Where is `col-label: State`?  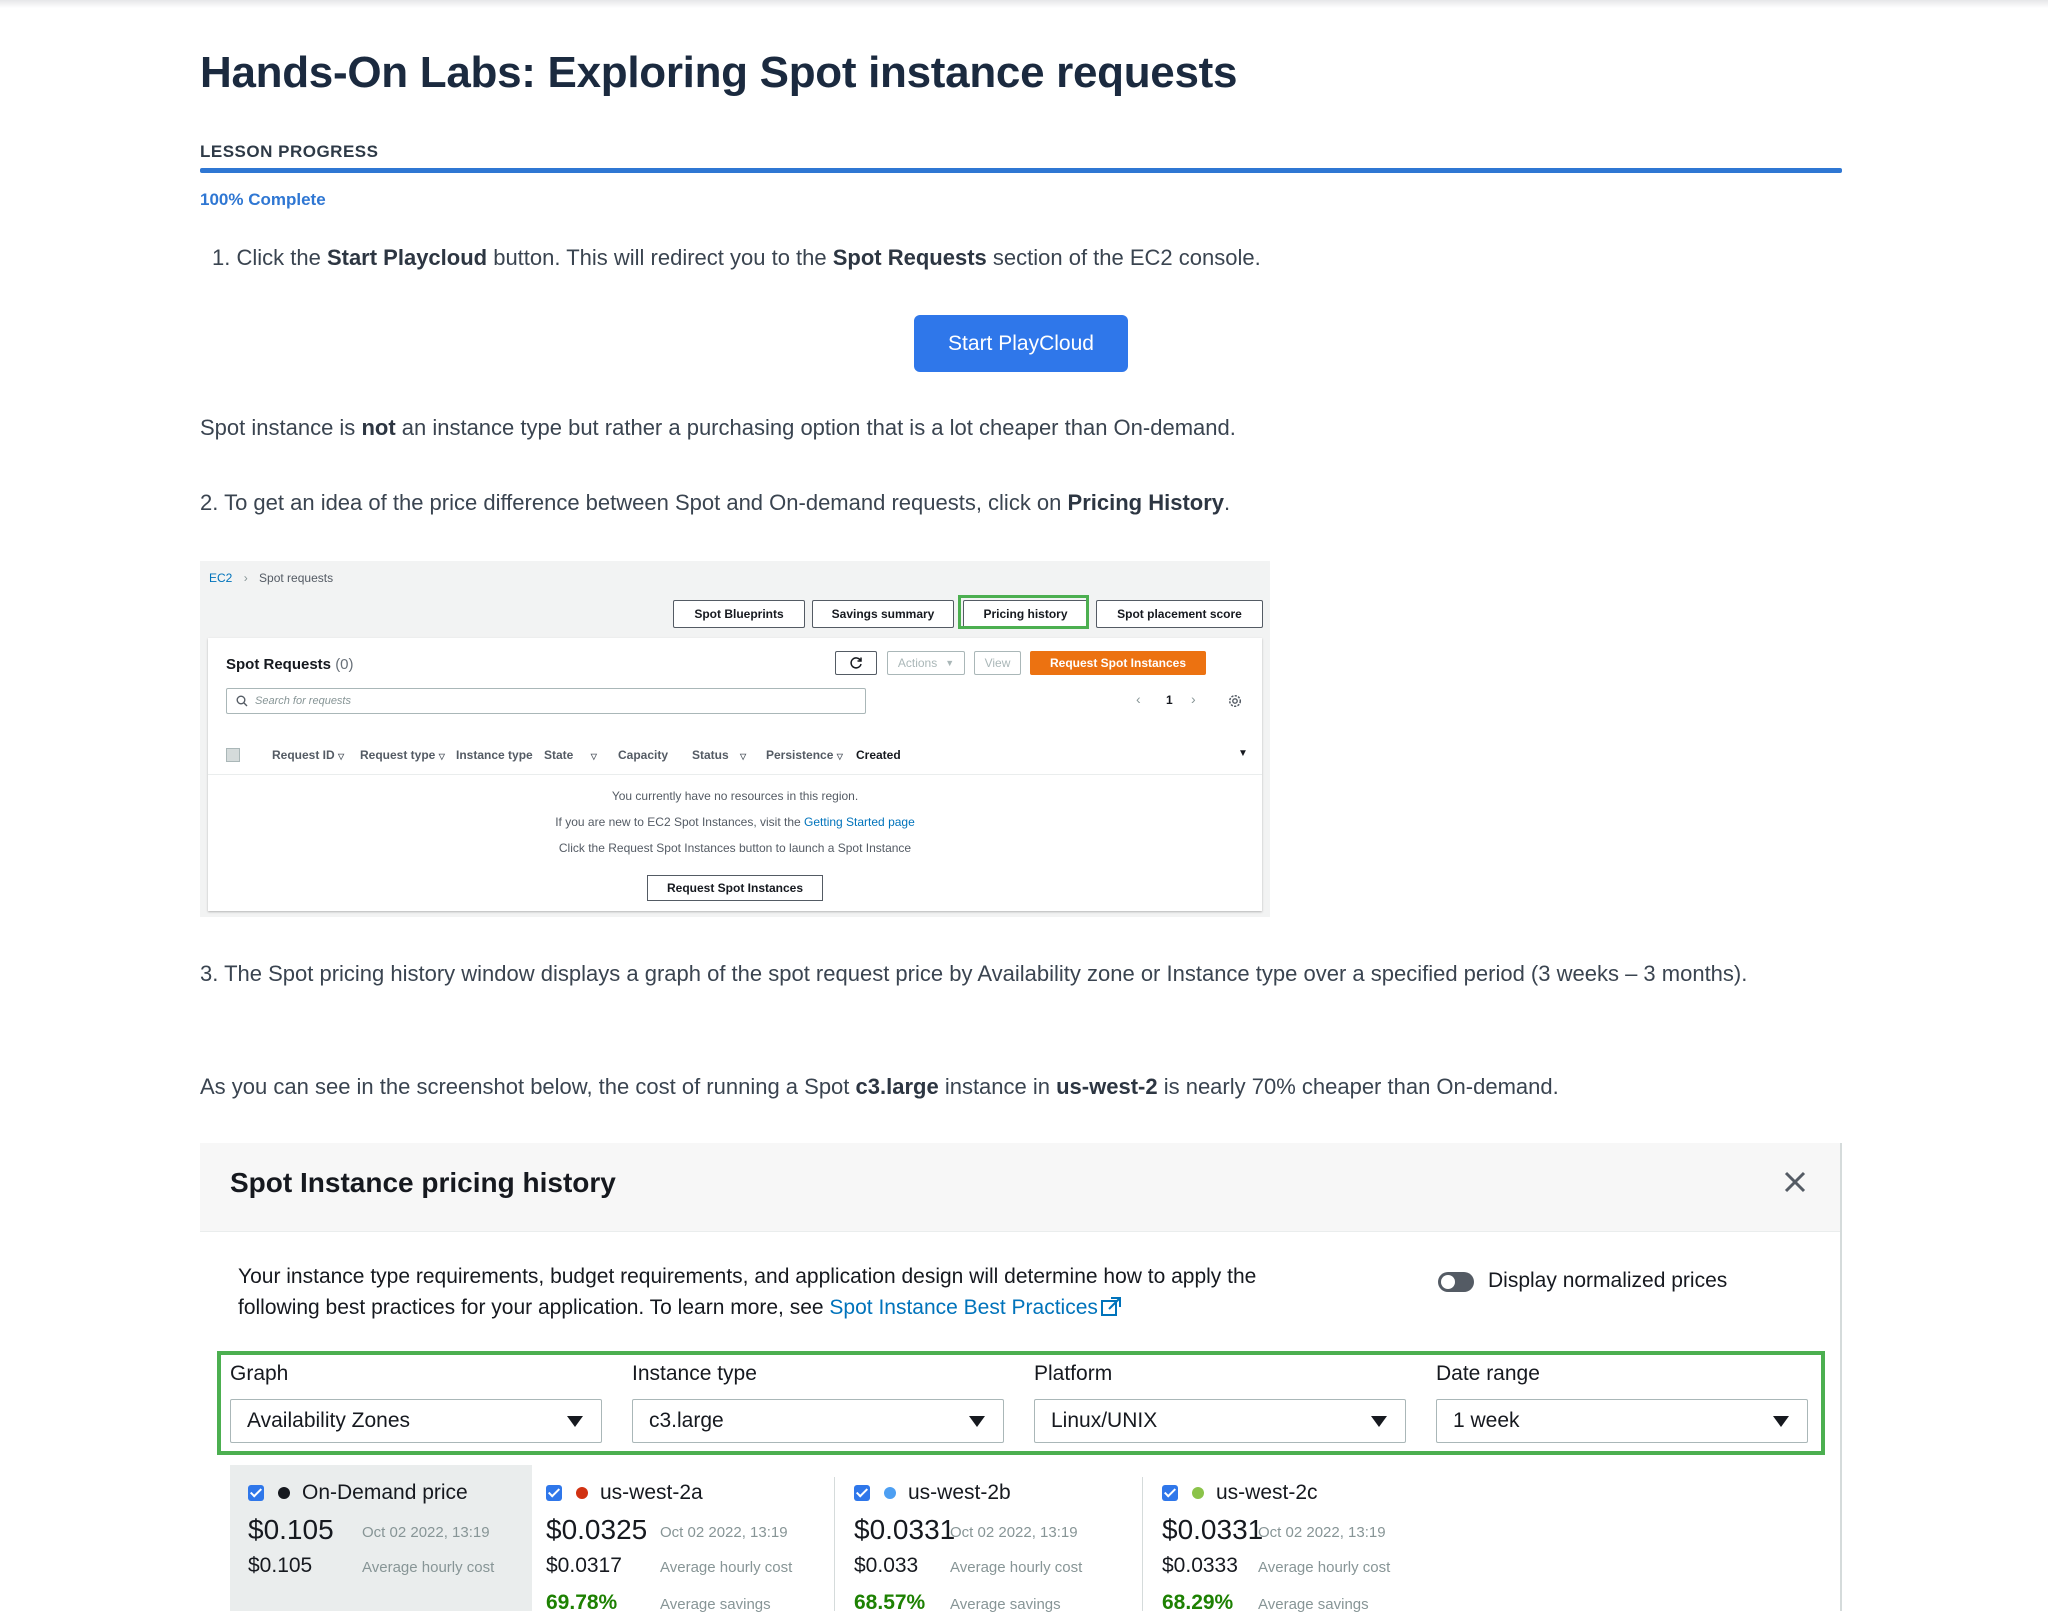
col-label: State is located at coordinates (559, 755).